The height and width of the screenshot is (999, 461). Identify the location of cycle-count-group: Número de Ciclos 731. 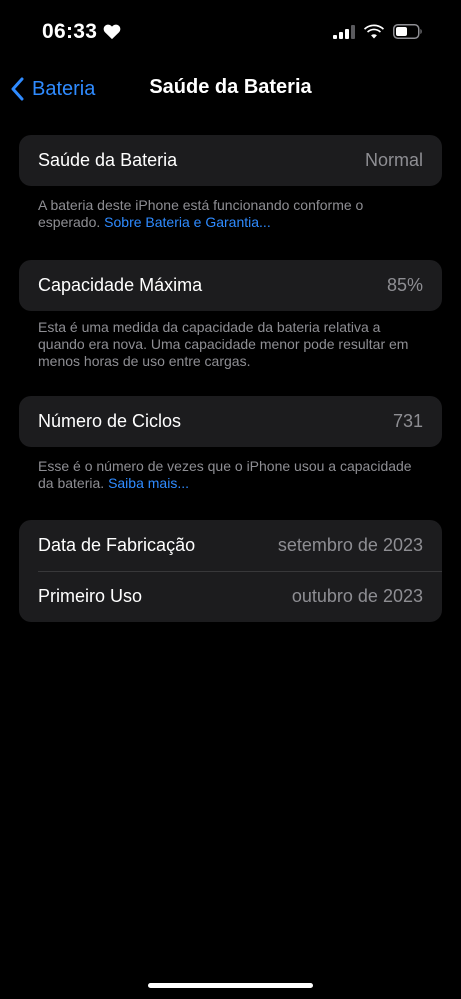
(230, 421).